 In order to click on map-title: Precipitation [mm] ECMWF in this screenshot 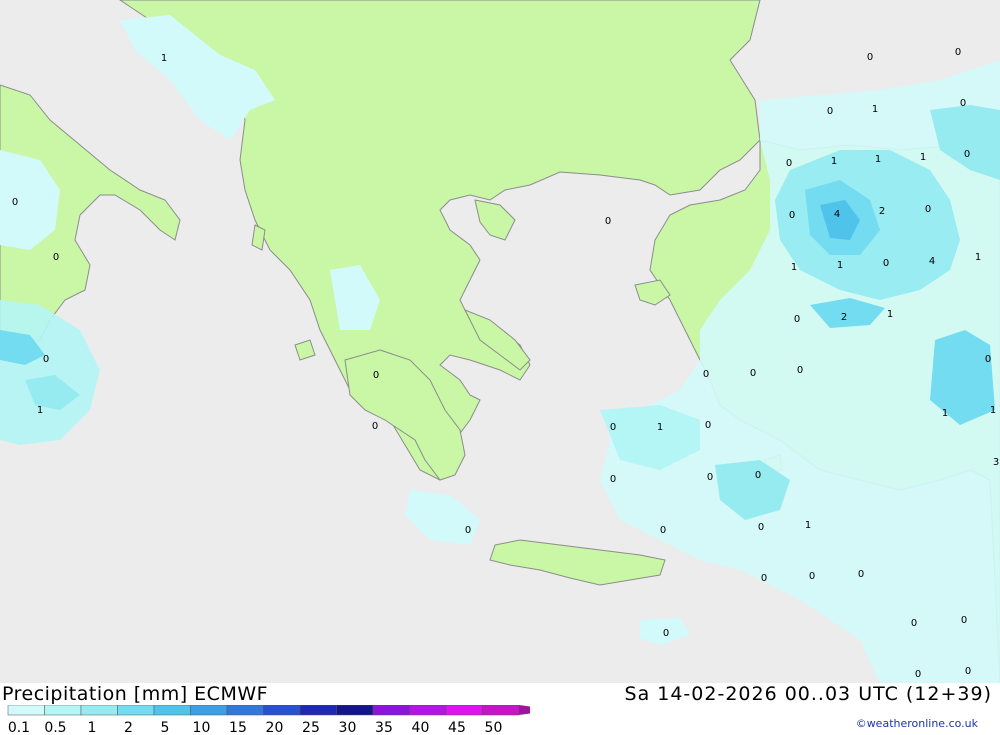, I will do `click(135, 694)`.